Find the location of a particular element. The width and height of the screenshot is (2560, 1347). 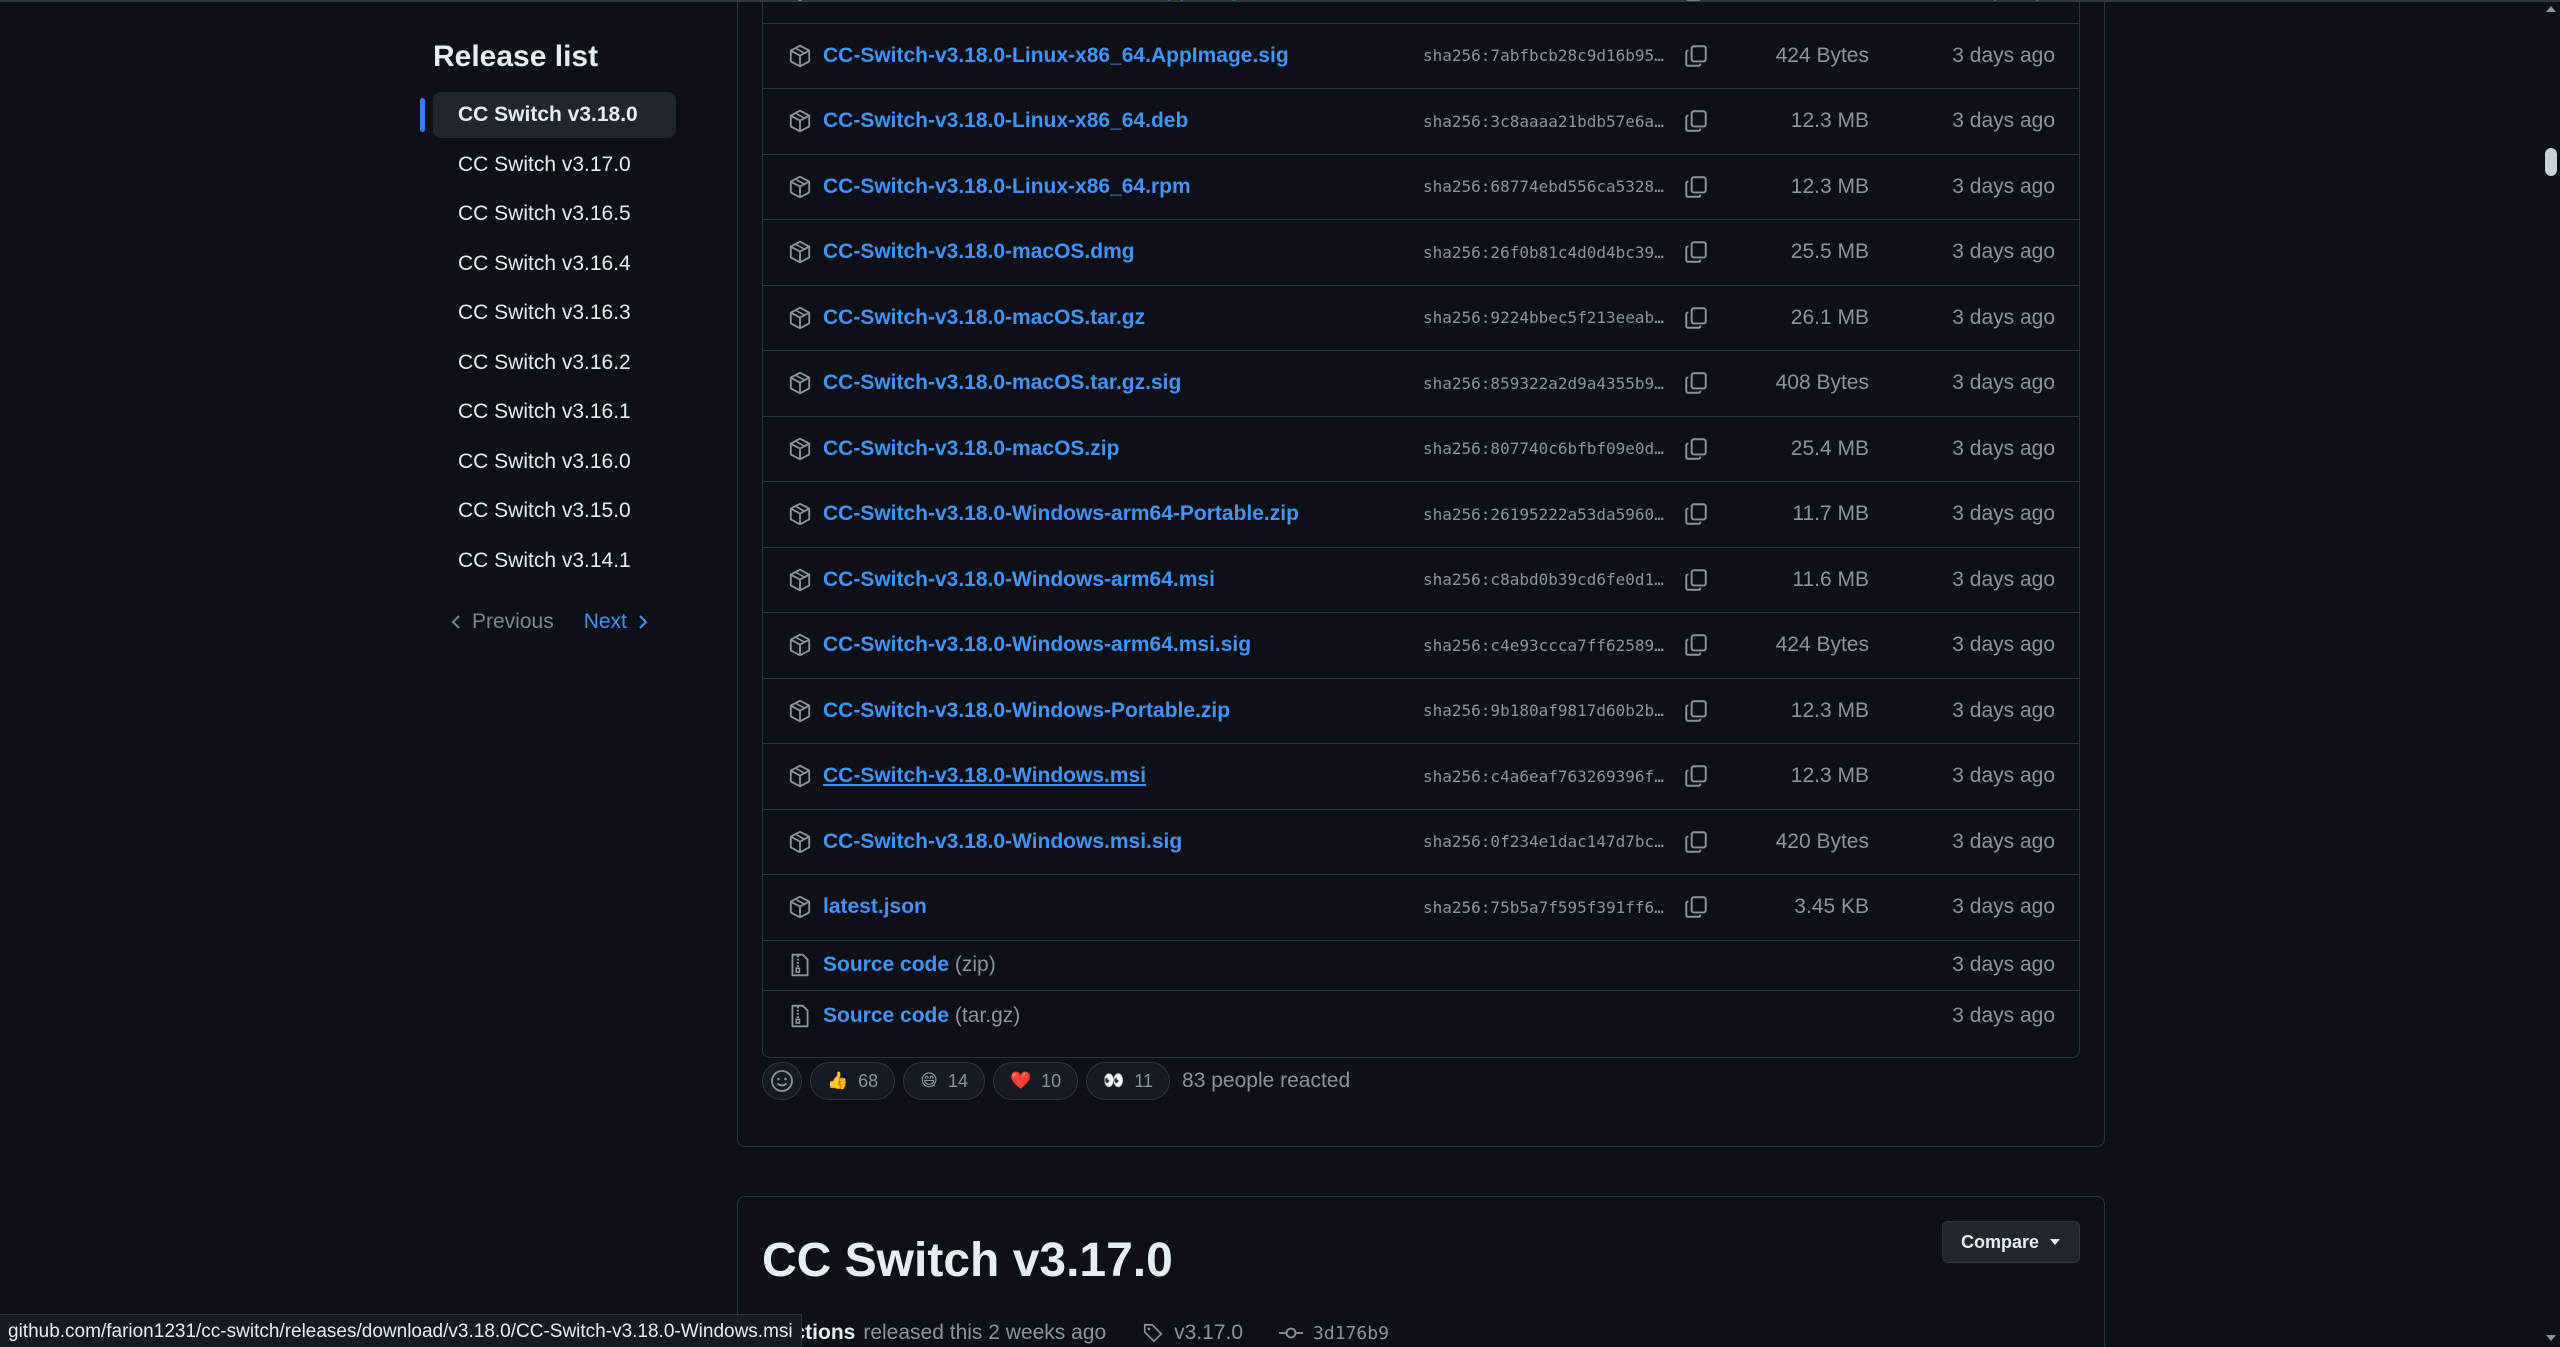

release-title: CC Switch v3.17.0 is located at coordinates (967, 1260).